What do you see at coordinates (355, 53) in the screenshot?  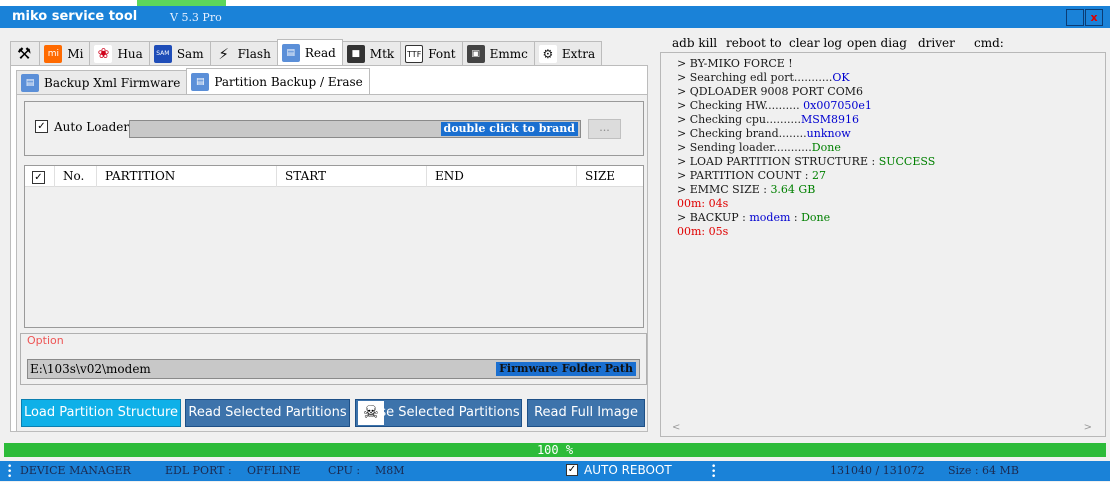 I see `chip-icon: ■` at bounding box center [355, 53].